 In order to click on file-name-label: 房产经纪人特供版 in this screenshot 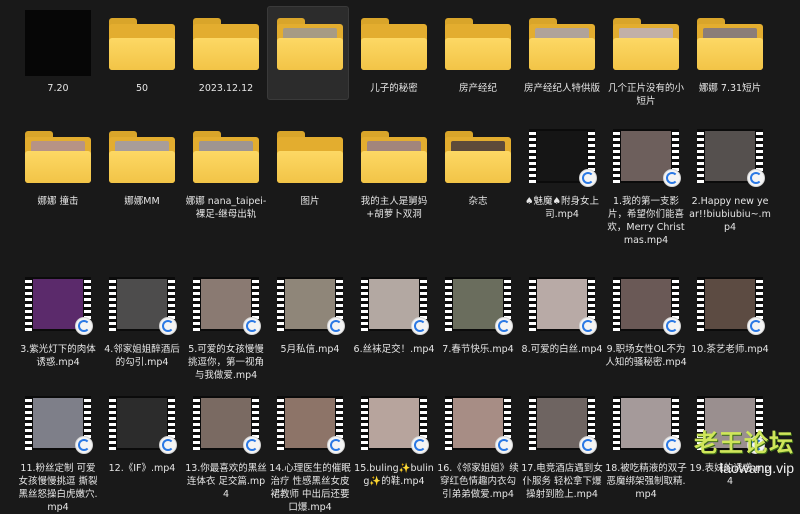, I will do `click(561, 88)`.